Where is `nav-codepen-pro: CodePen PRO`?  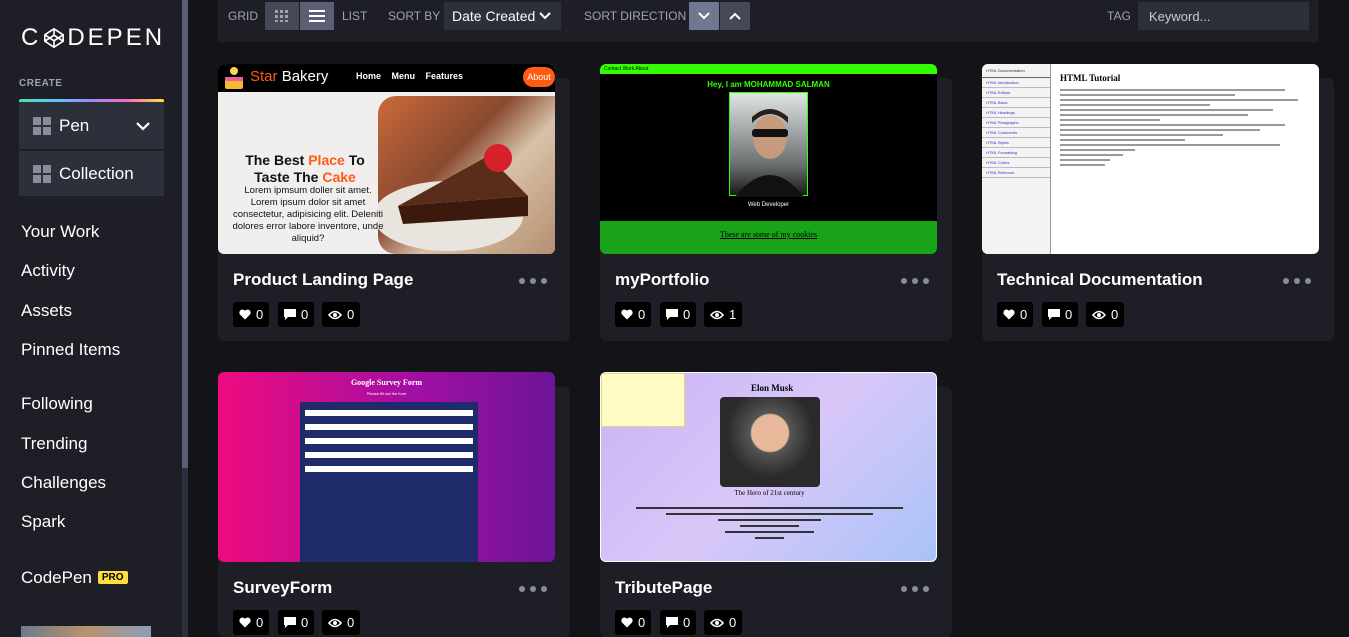 nav-codepen-pro: CodePen PRO is located at coordinates (74, 578).